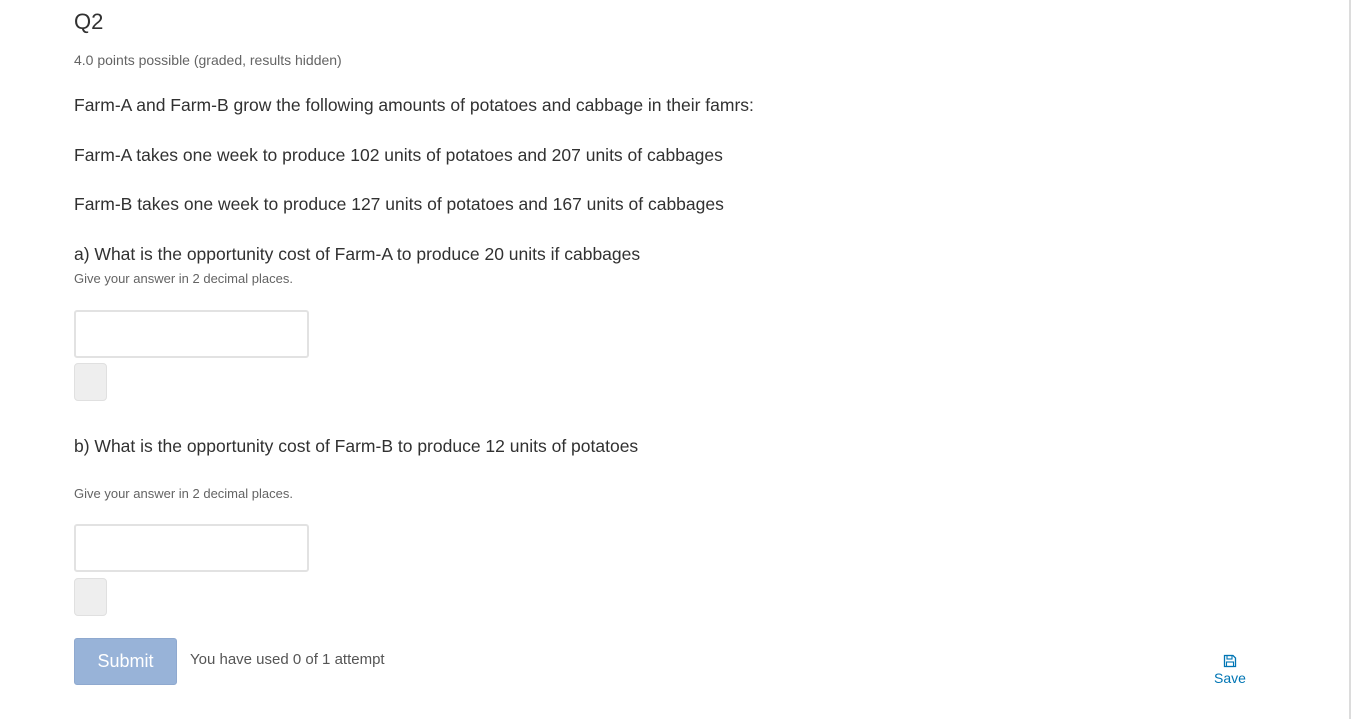 The image size is (1351, 719). Describe the element at coordinates (191, 548) in the screenshot. I see `answer-b-input` at that location.